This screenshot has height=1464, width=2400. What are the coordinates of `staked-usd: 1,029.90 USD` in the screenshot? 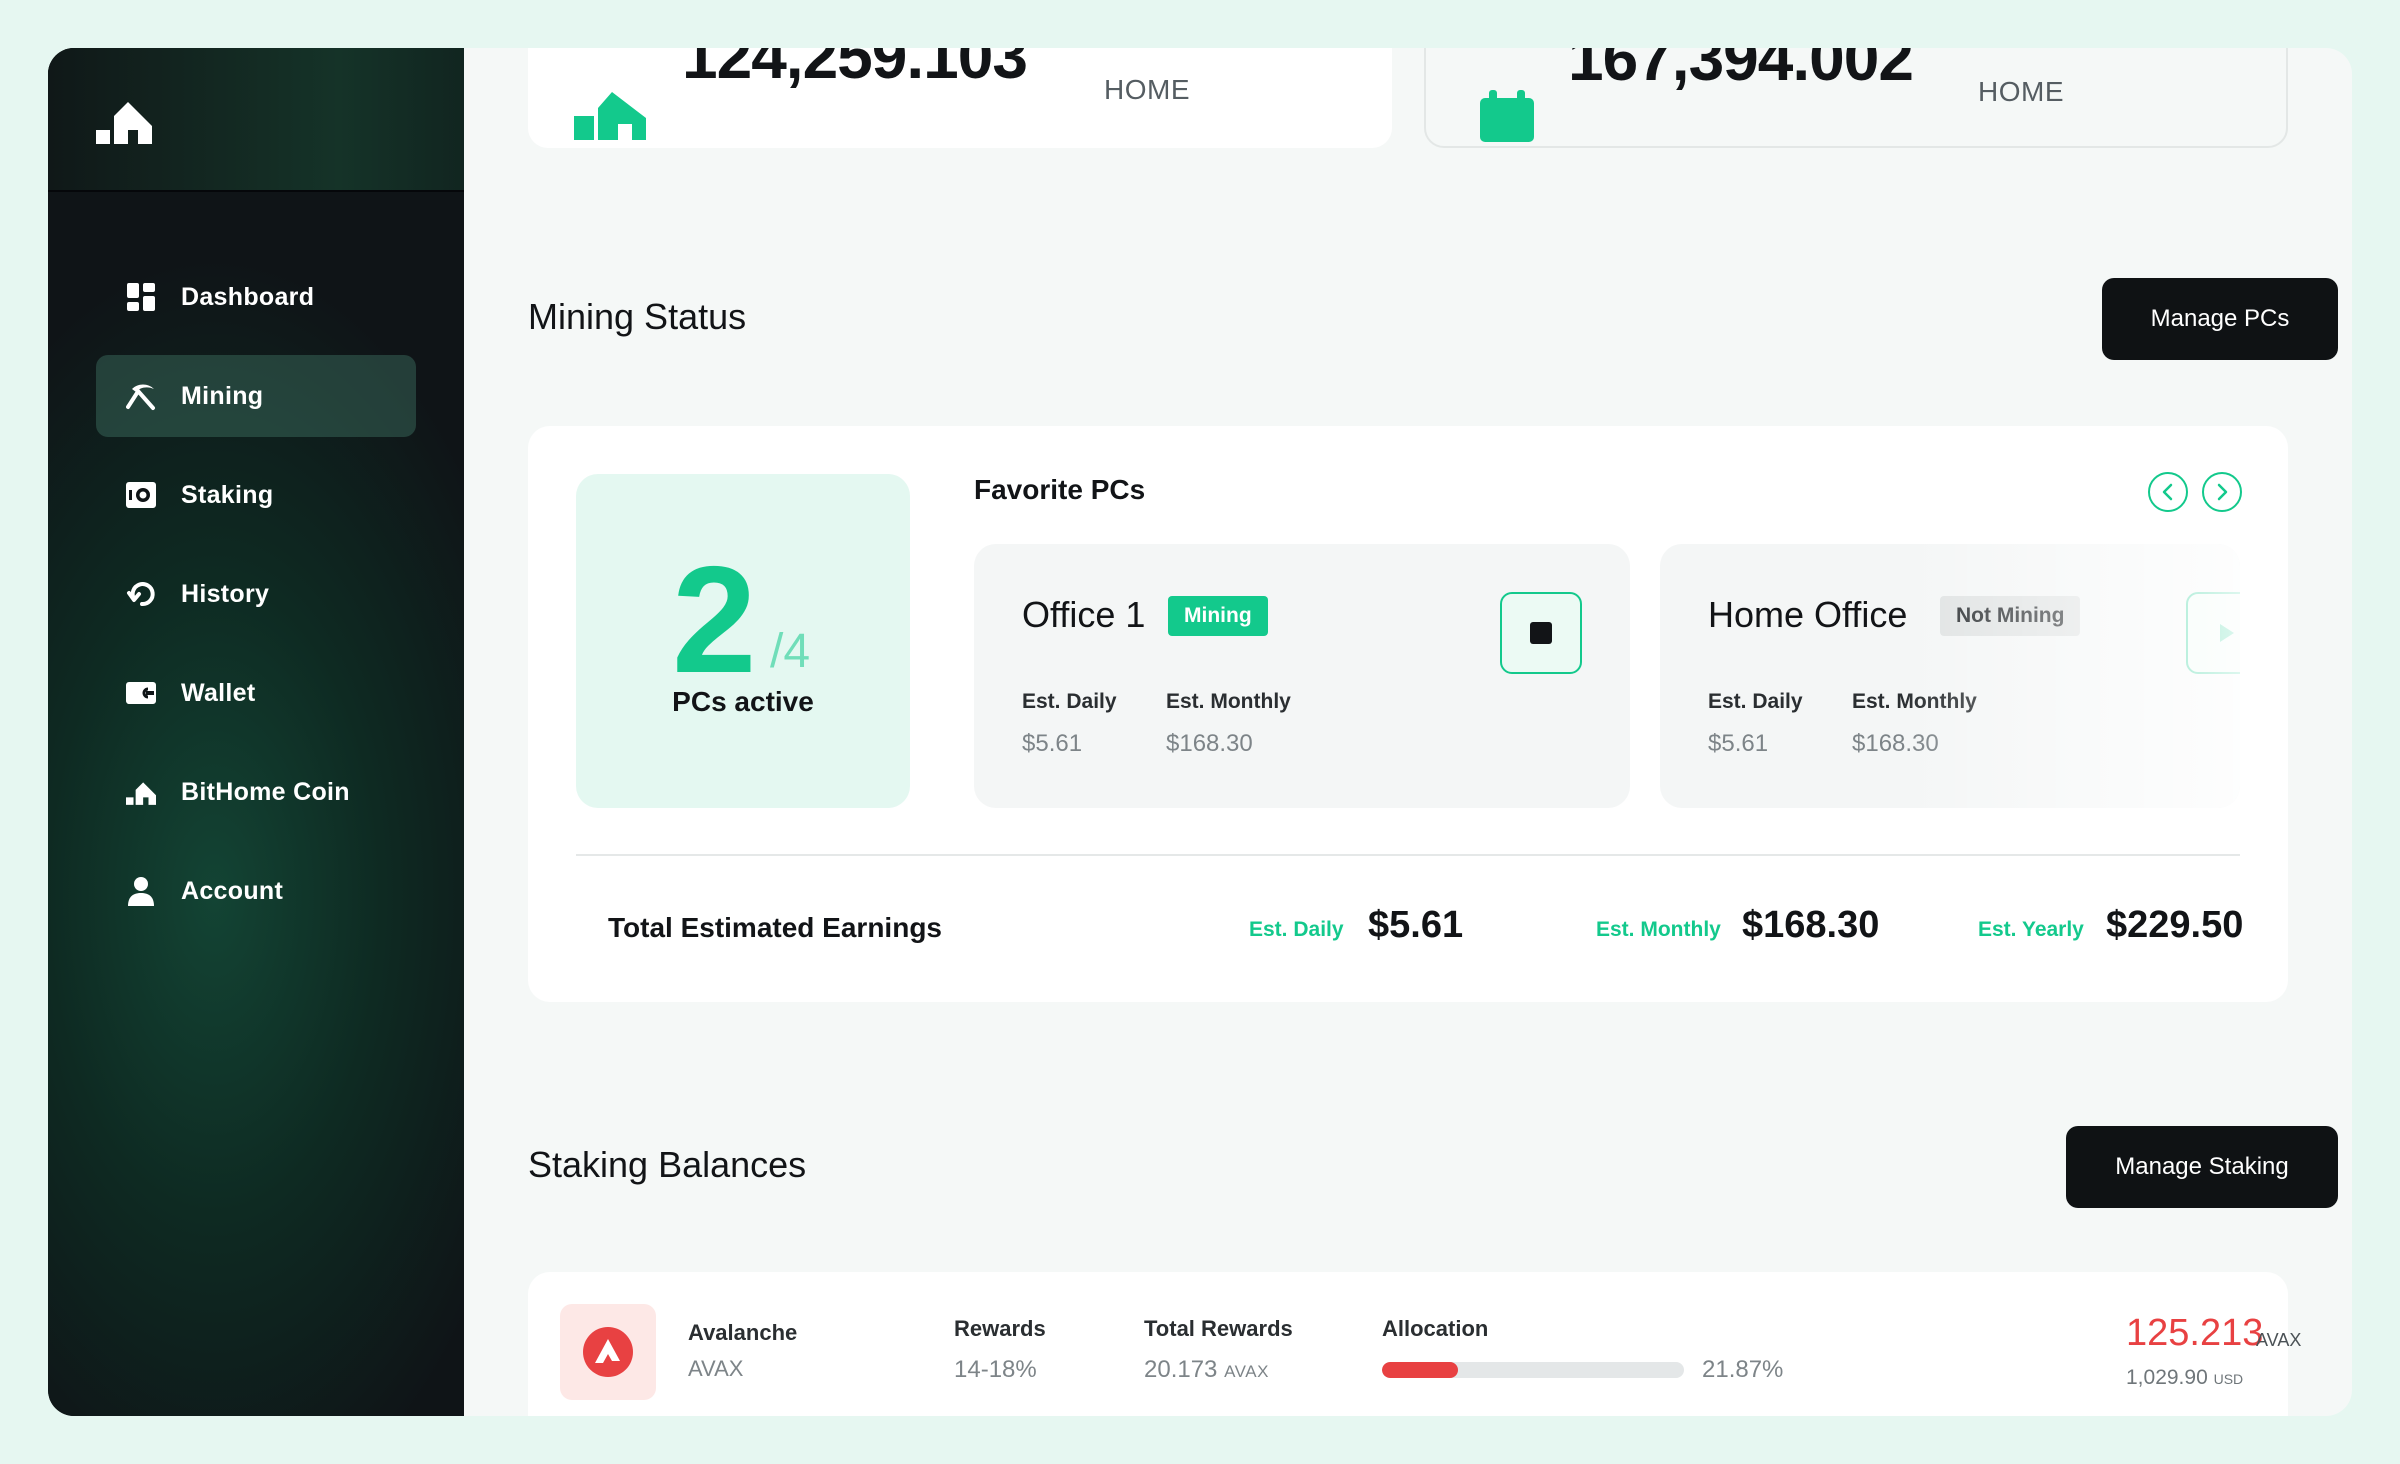 It's located at (2184, 1378).